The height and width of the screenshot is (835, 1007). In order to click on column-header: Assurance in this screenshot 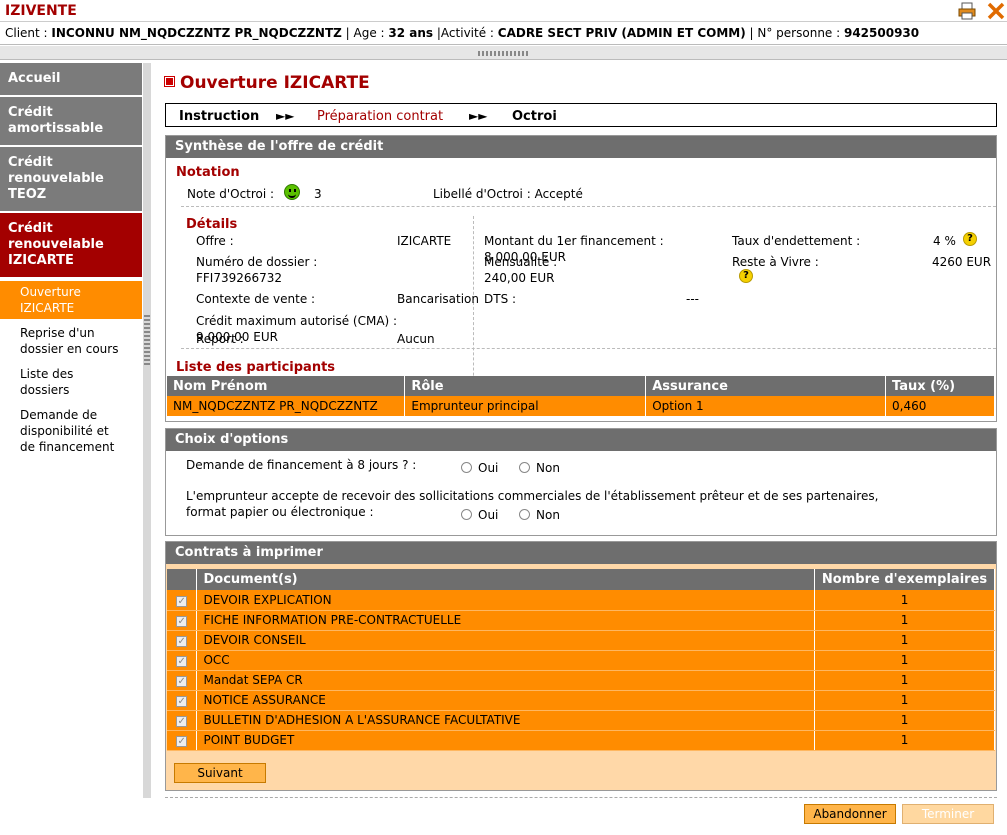, I will do `click(766, 386)`.